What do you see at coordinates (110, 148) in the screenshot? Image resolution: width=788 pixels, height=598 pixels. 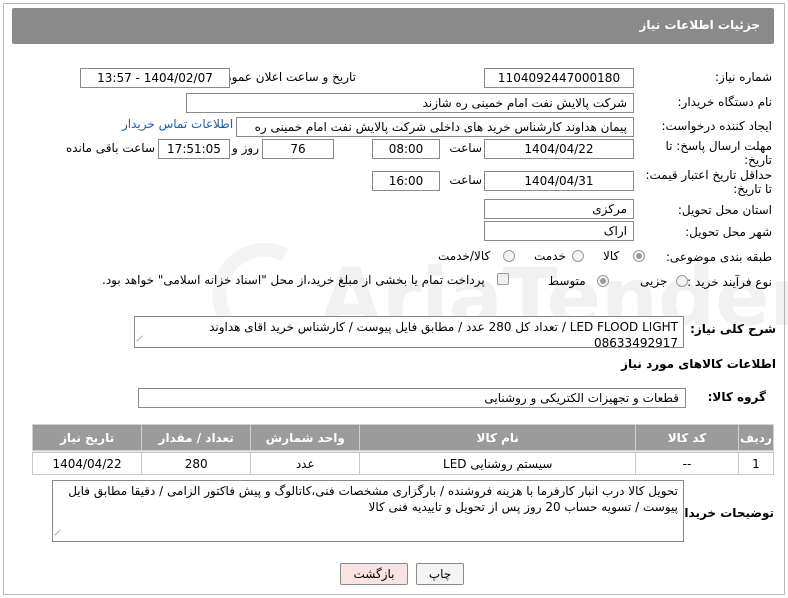 I see `remaining-time-label: ساعت باقی مانده` at bounding box center [110, 148].